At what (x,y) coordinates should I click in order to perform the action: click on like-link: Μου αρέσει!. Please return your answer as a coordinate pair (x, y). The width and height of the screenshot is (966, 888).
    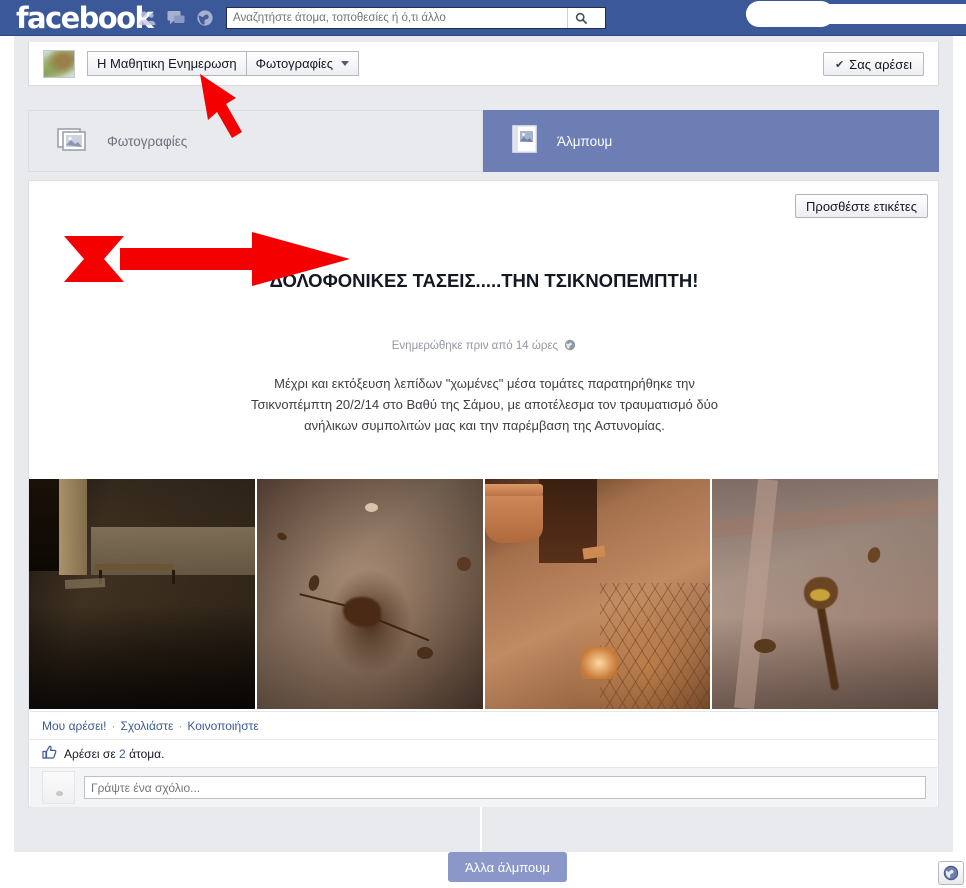
    Looking at the image, I should click on (74, 726).